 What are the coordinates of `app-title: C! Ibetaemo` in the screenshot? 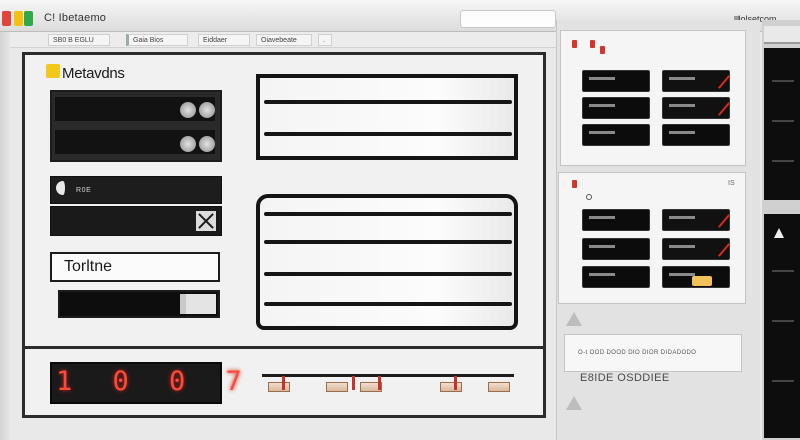 It's located at (75, 18).